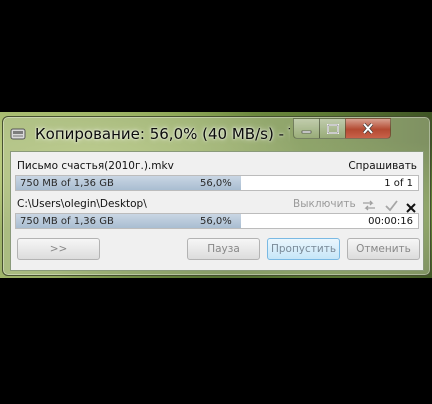  What do you see at coordinates (390, 221) in the screenshot?
I see `remaining-time: 00:00:16` at bounding box center [390, 221].